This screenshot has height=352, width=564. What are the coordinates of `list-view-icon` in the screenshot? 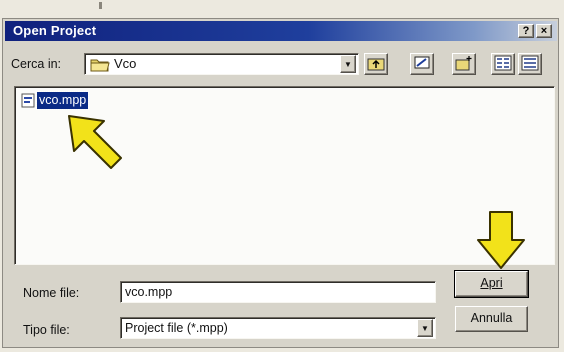 It's located at (503, 64).